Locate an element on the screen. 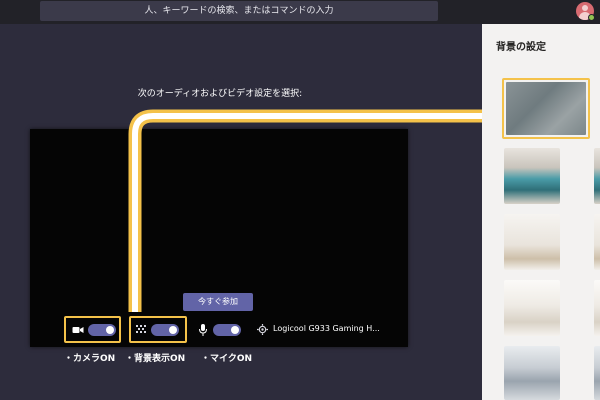  blur-thumbnail is located at coordinates (546, 108).